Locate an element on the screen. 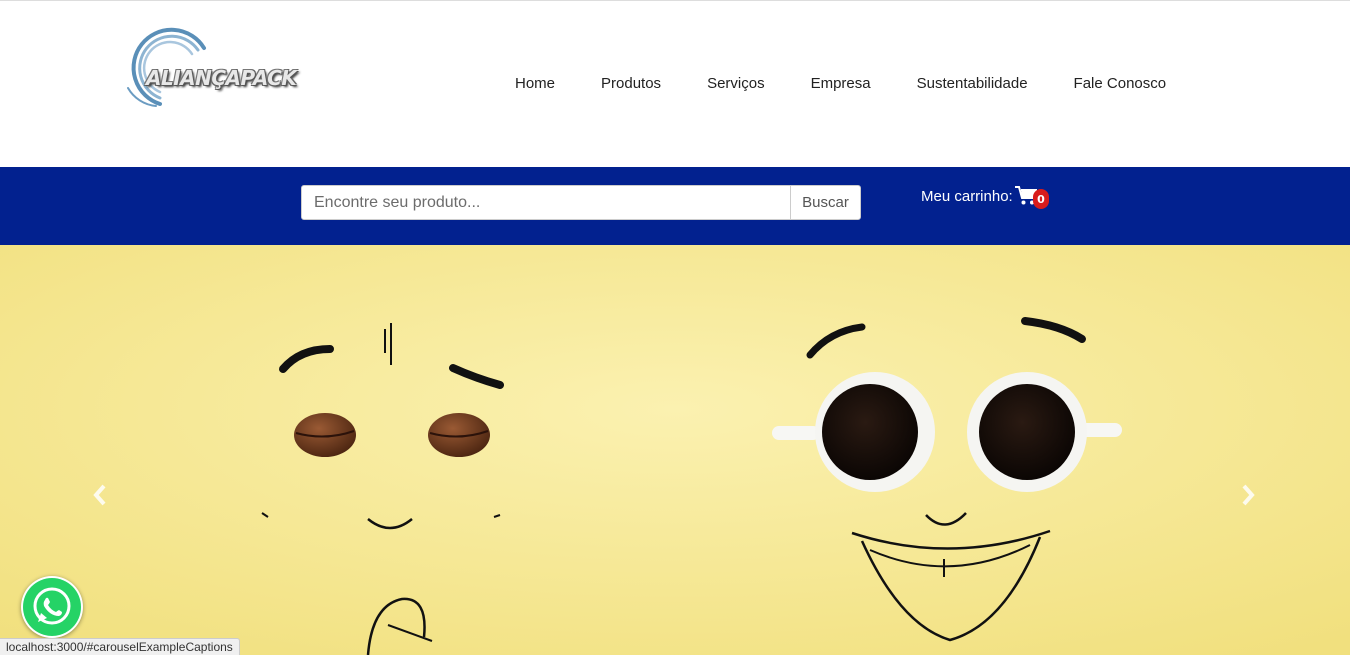 The image size is (1350, 655). whatsapp-button is located at coordinates (52, 607).